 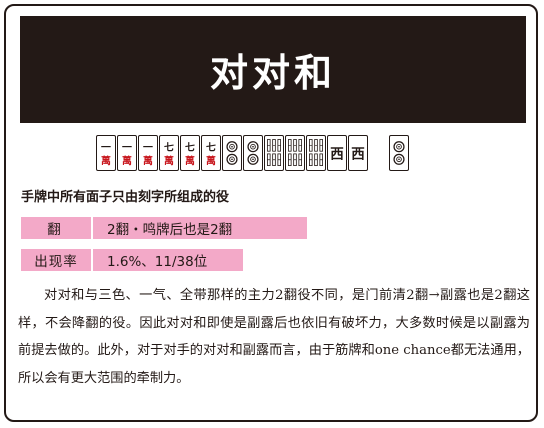 I want to click on fan-value: 2翻・鸣牌后也是2翻, so click(x=200, y=228).